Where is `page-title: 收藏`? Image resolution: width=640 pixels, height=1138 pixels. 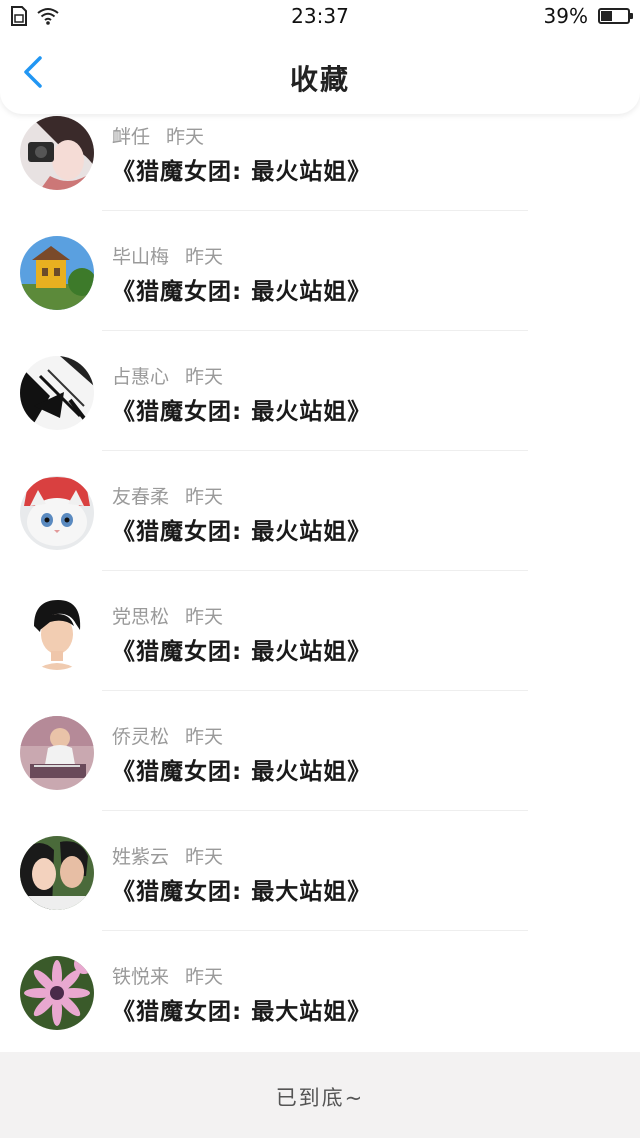
page-title: 收藏 is located at coordinates (319, 79).